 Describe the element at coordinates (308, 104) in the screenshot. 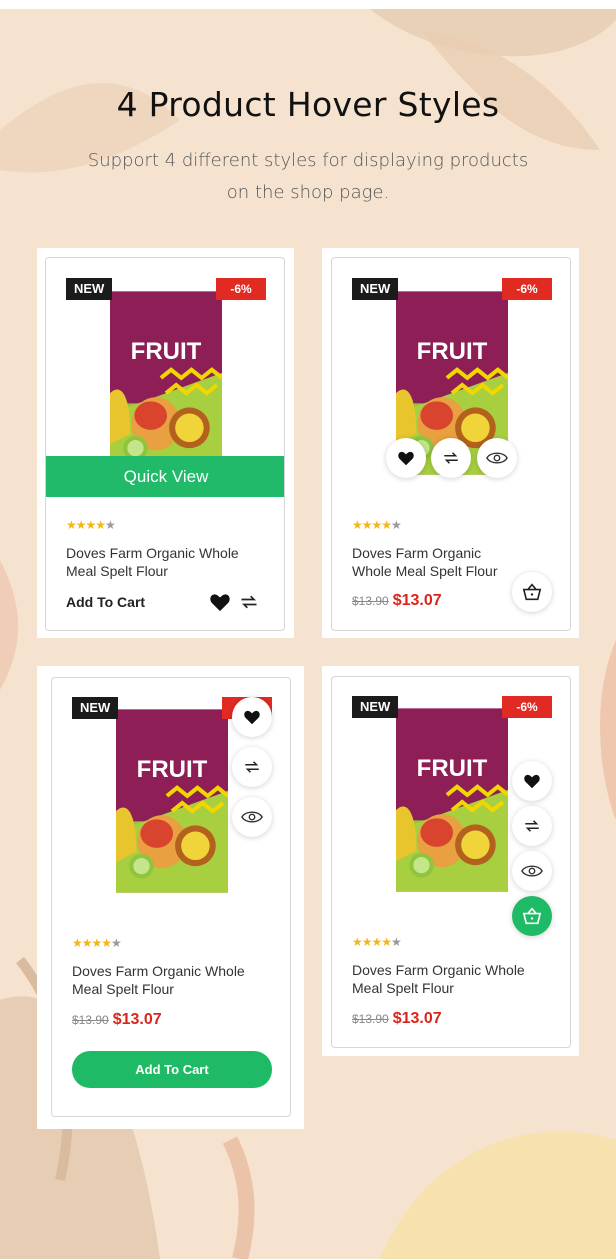

I see `page-title: 4 Product Hover Styles` at that location.